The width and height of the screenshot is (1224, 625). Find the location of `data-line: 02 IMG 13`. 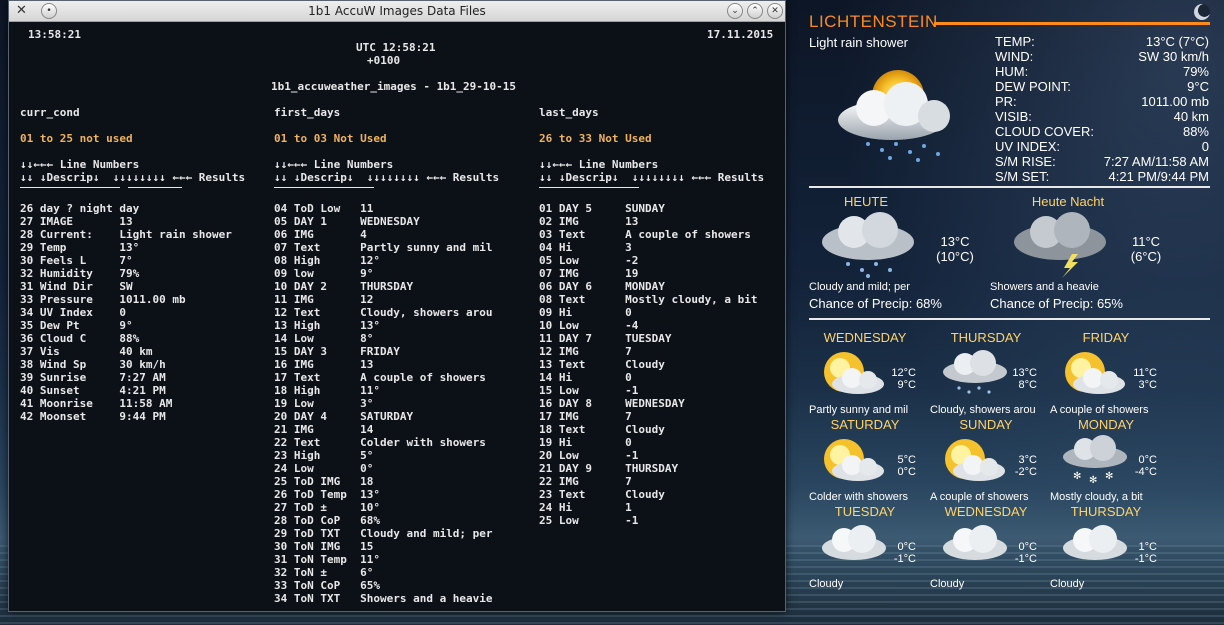

data-line: 02 IMG 13 is located at coordinates (589, 221).